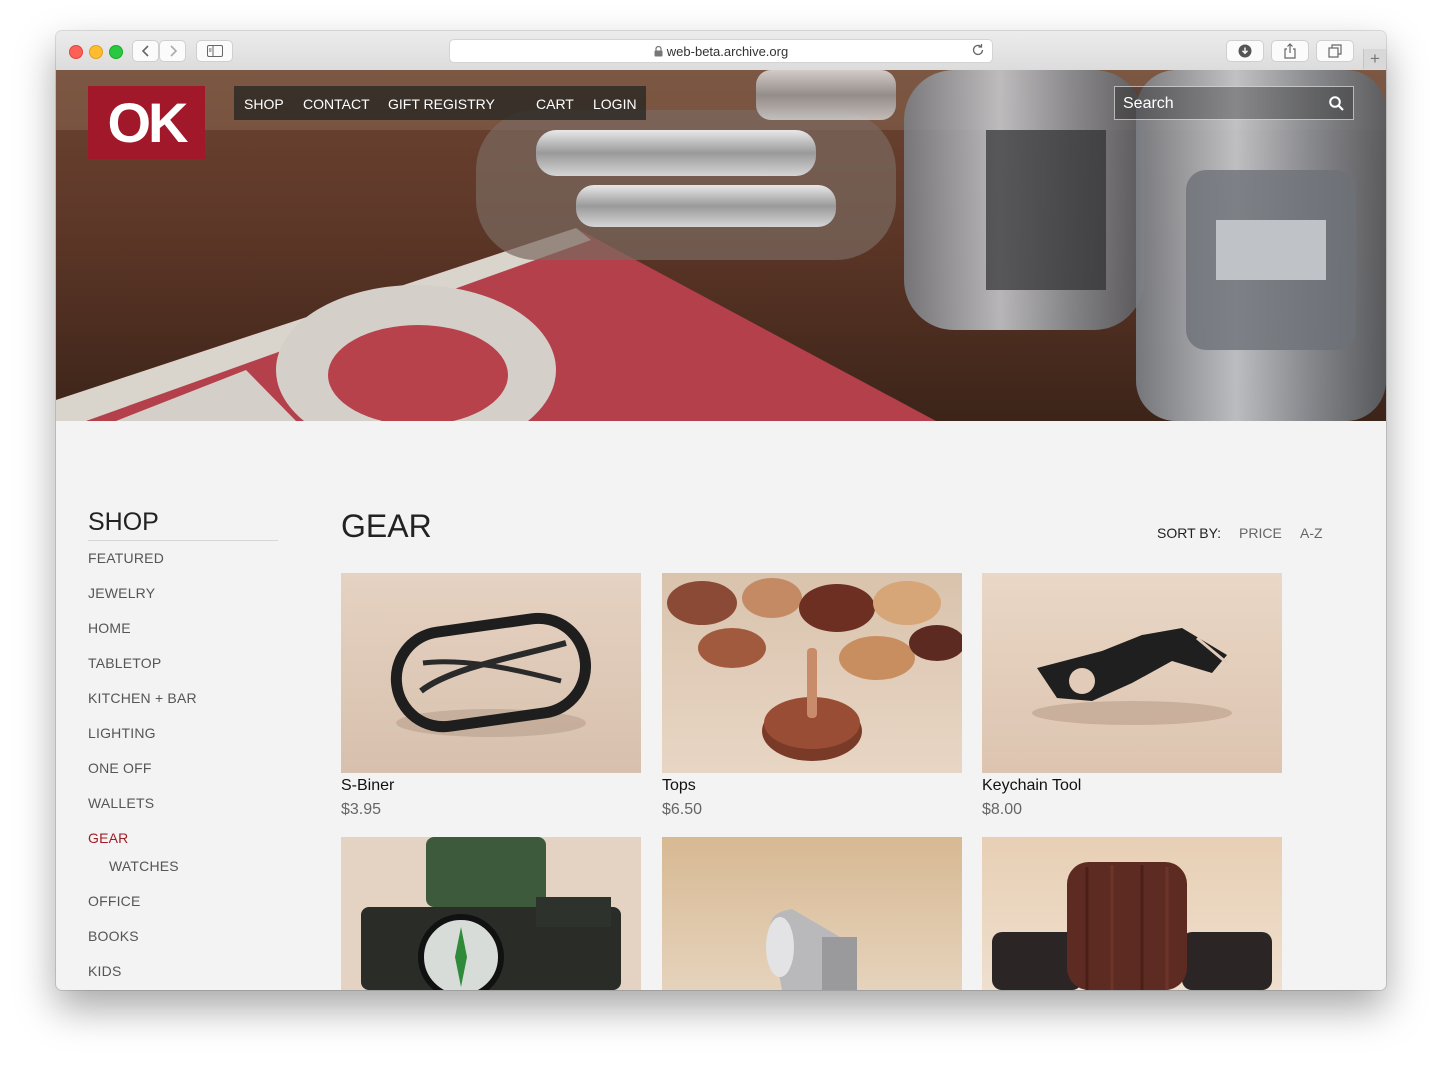 This screenshot has height=1070, width=1442. I want to click on category-watches: WATCHES, so click(144, 866).